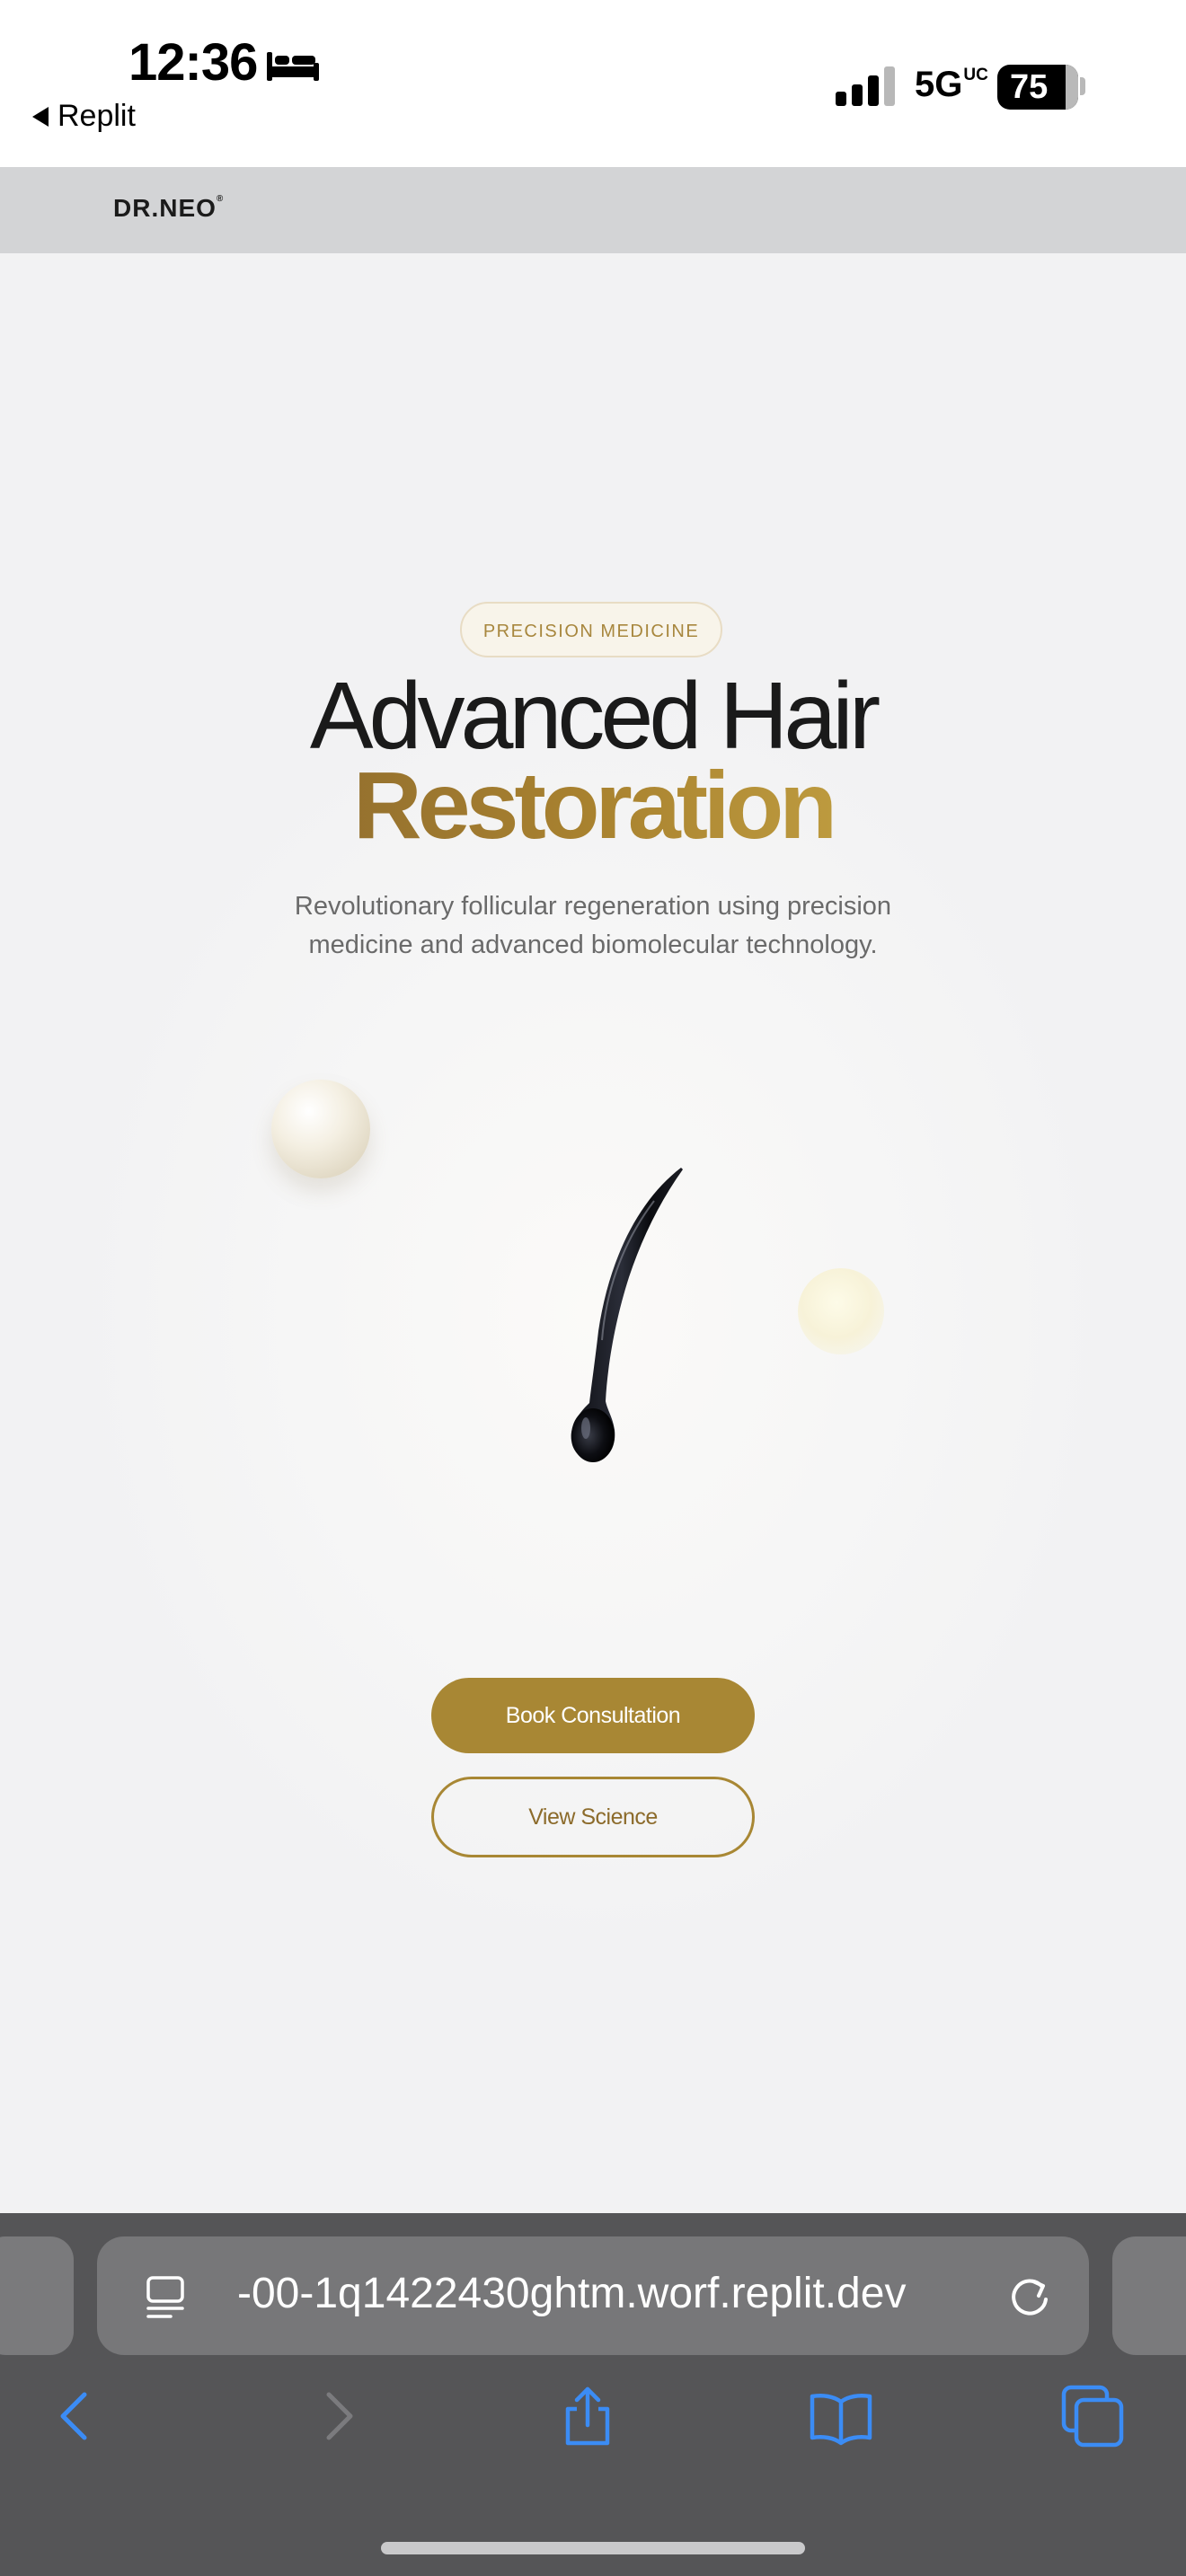  I want to click on battery-nub, so click(1082, 86).